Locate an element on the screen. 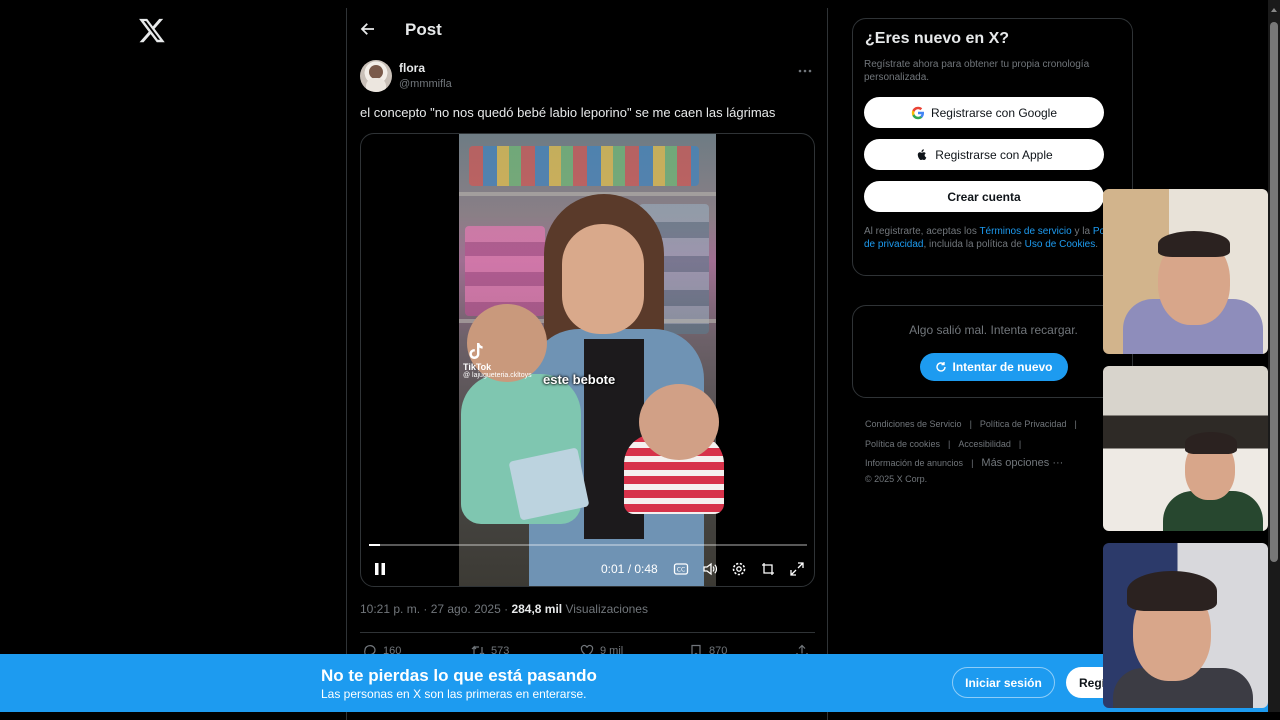  x-logo-icon is located at coordinates (152, 30).